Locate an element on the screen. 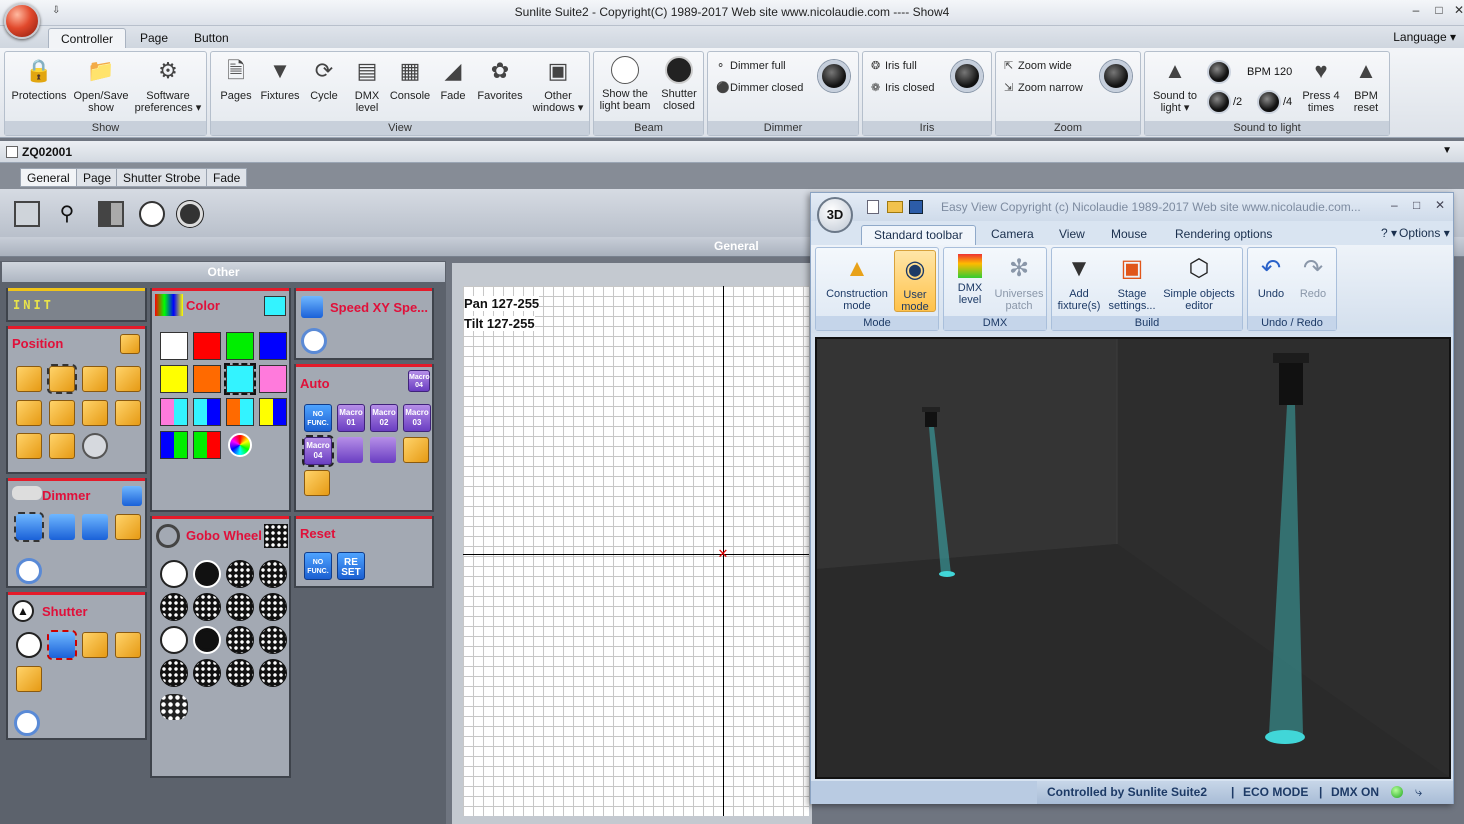 This screenshot has height=824, width=1464. construction-mode-button: ▲ Construction mode is located at coordinates (857, 283).